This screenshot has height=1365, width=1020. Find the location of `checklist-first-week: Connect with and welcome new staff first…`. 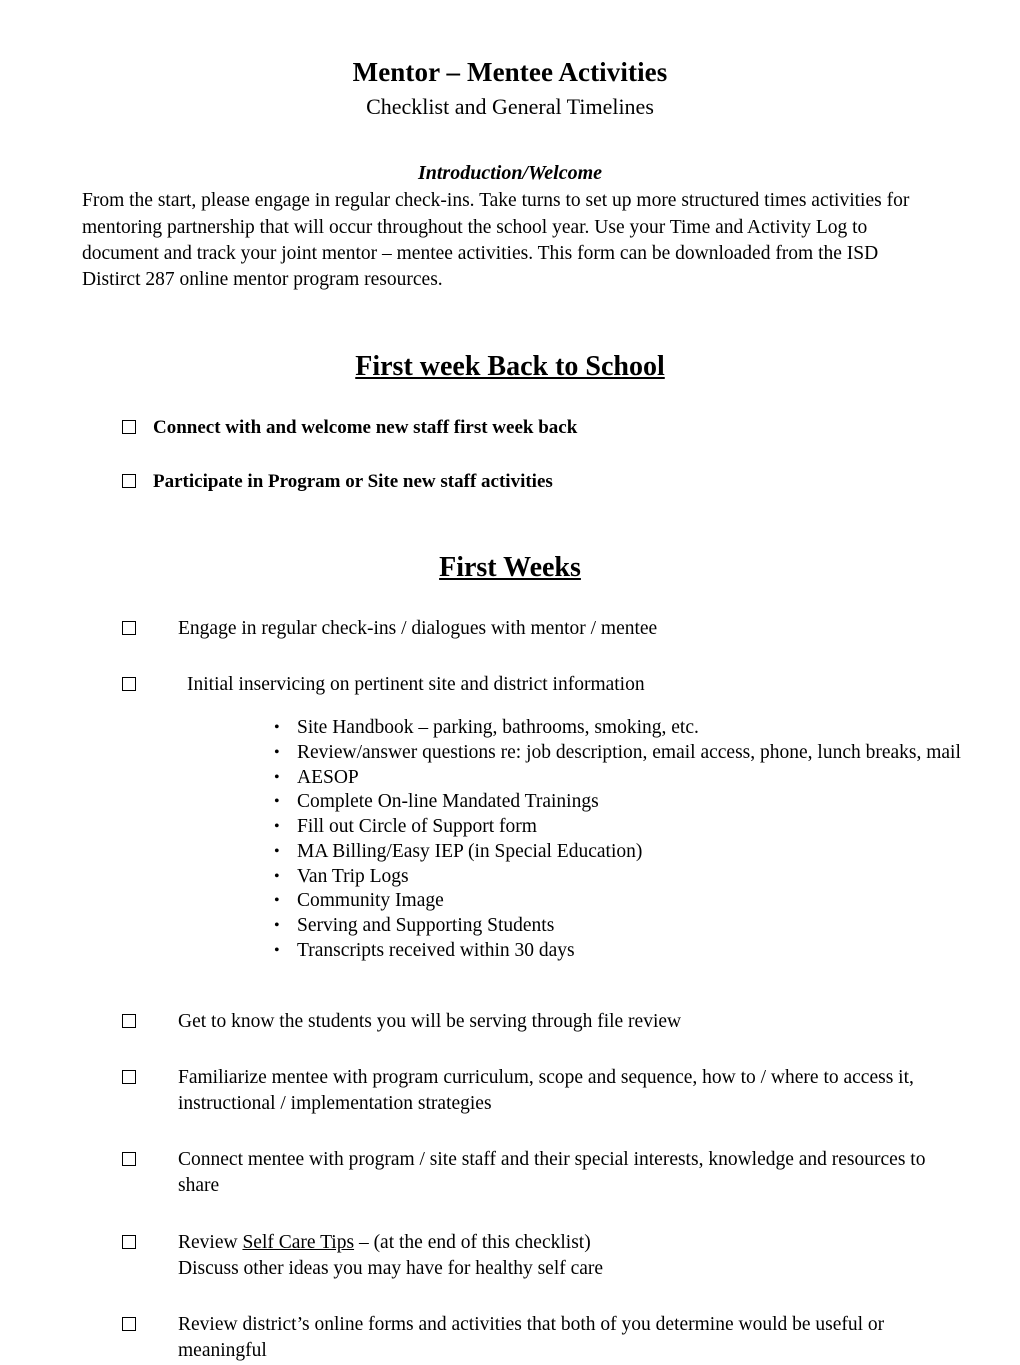

checklist-first-week: Connect with and welcome new staff first… is located at coordinates (510, 455).